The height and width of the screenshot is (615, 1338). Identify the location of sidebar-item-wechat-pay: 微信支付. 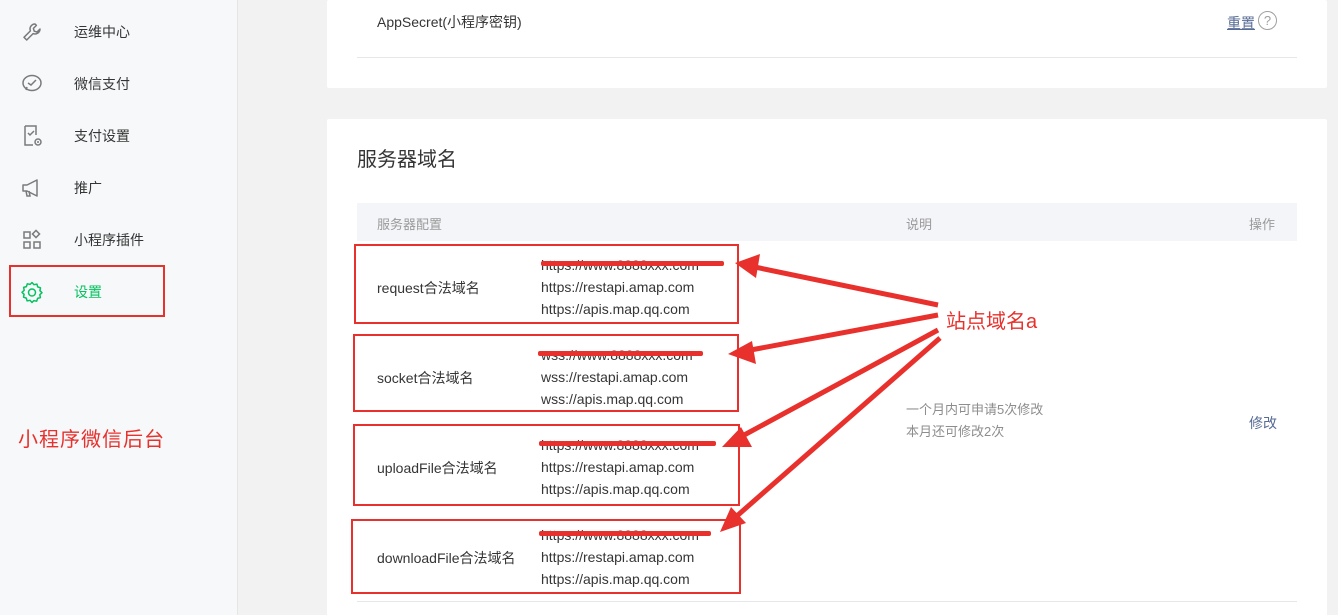
(119, 84).